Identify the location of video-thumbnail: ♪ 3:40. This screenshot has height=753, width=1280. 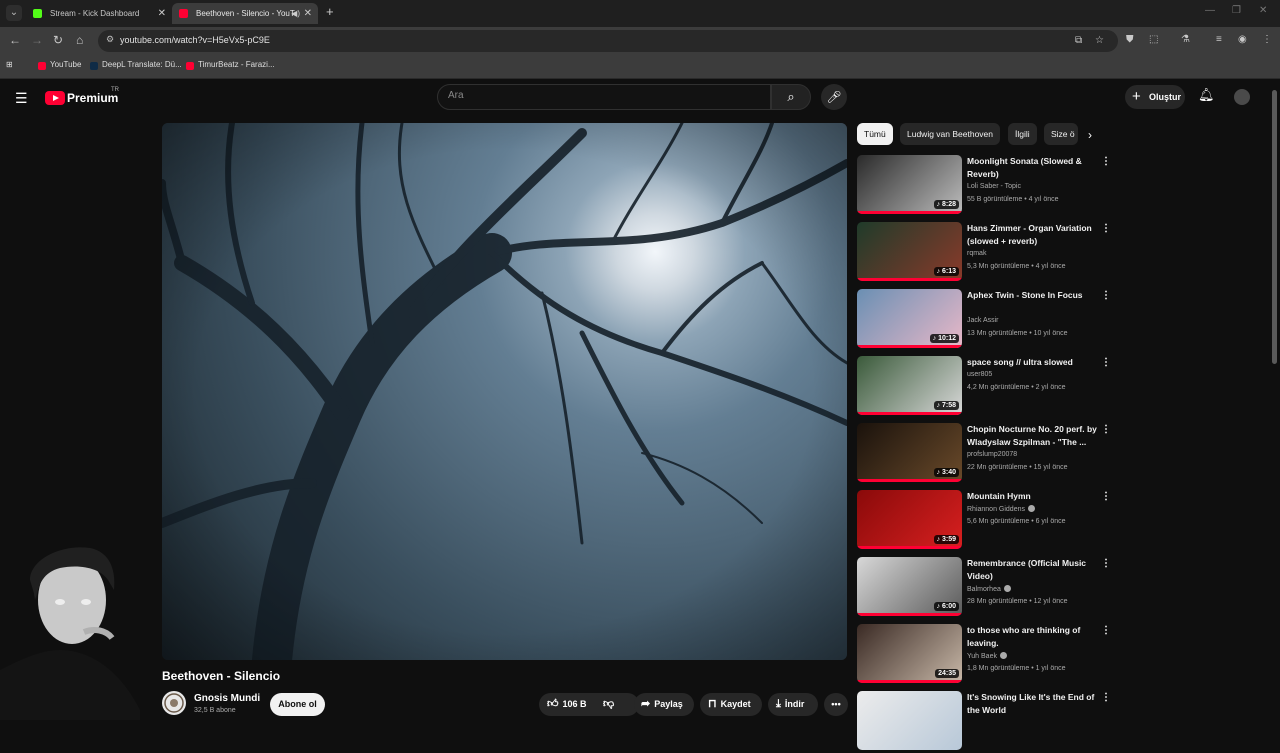
(909, 452).